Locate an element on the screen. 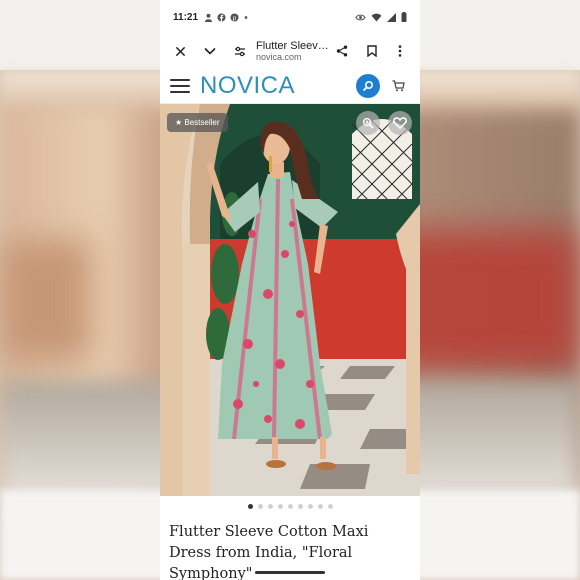  cart-button is located at coordinates (398, 86).